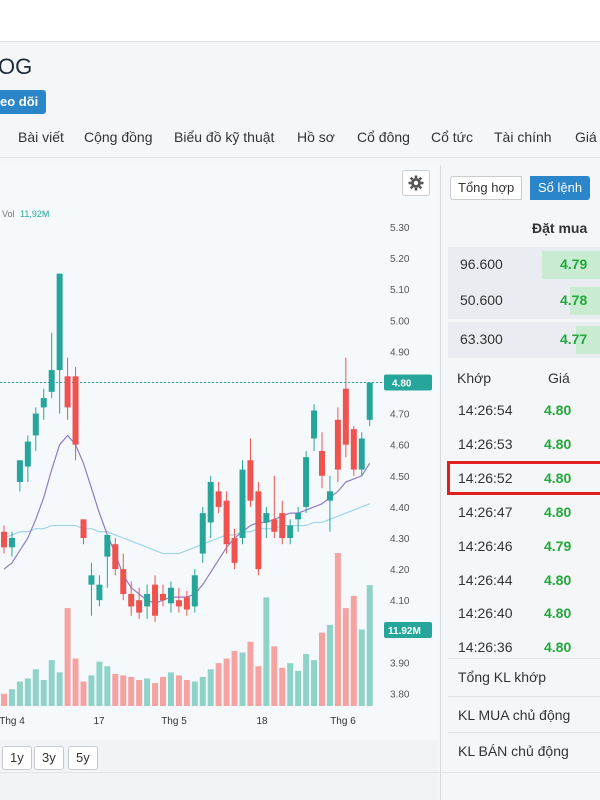  I want to click on follow-button: eo dõi, so click(23, 102).